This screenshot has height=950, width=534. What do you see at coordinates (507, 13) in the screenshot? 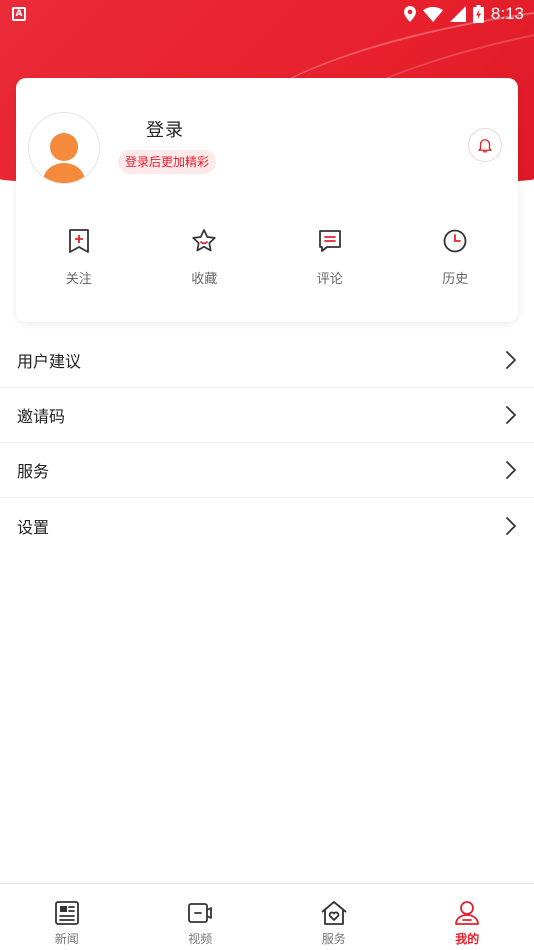
I see `status-time: 8:13` at bounding box center [507, 13].